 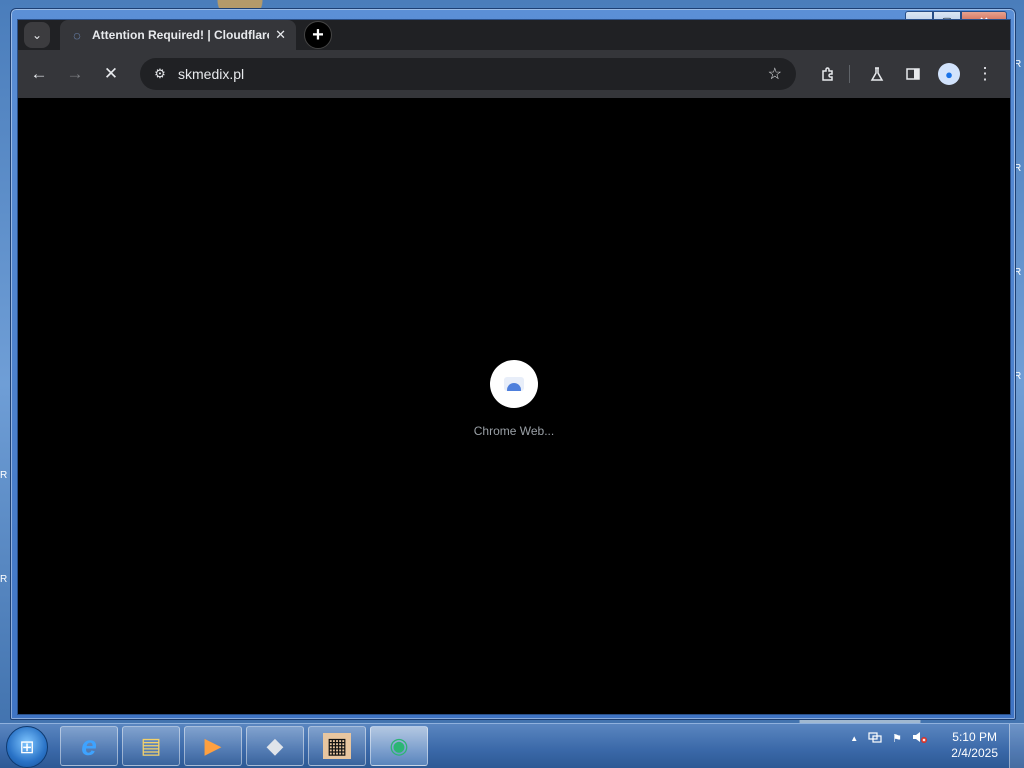 What do you see at coordinates (828, 74) in the screenshot?
I see `extensions-icon` at bounding box center [828, 74].